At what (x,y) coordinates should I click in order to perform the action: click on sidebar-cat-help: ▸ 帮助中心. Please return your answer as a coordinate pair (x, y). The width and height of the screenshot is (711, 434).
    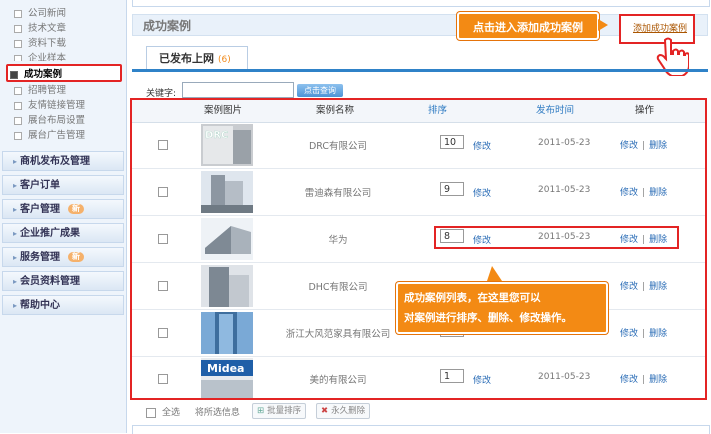
    Looking at the image, I should click on (63, 305).